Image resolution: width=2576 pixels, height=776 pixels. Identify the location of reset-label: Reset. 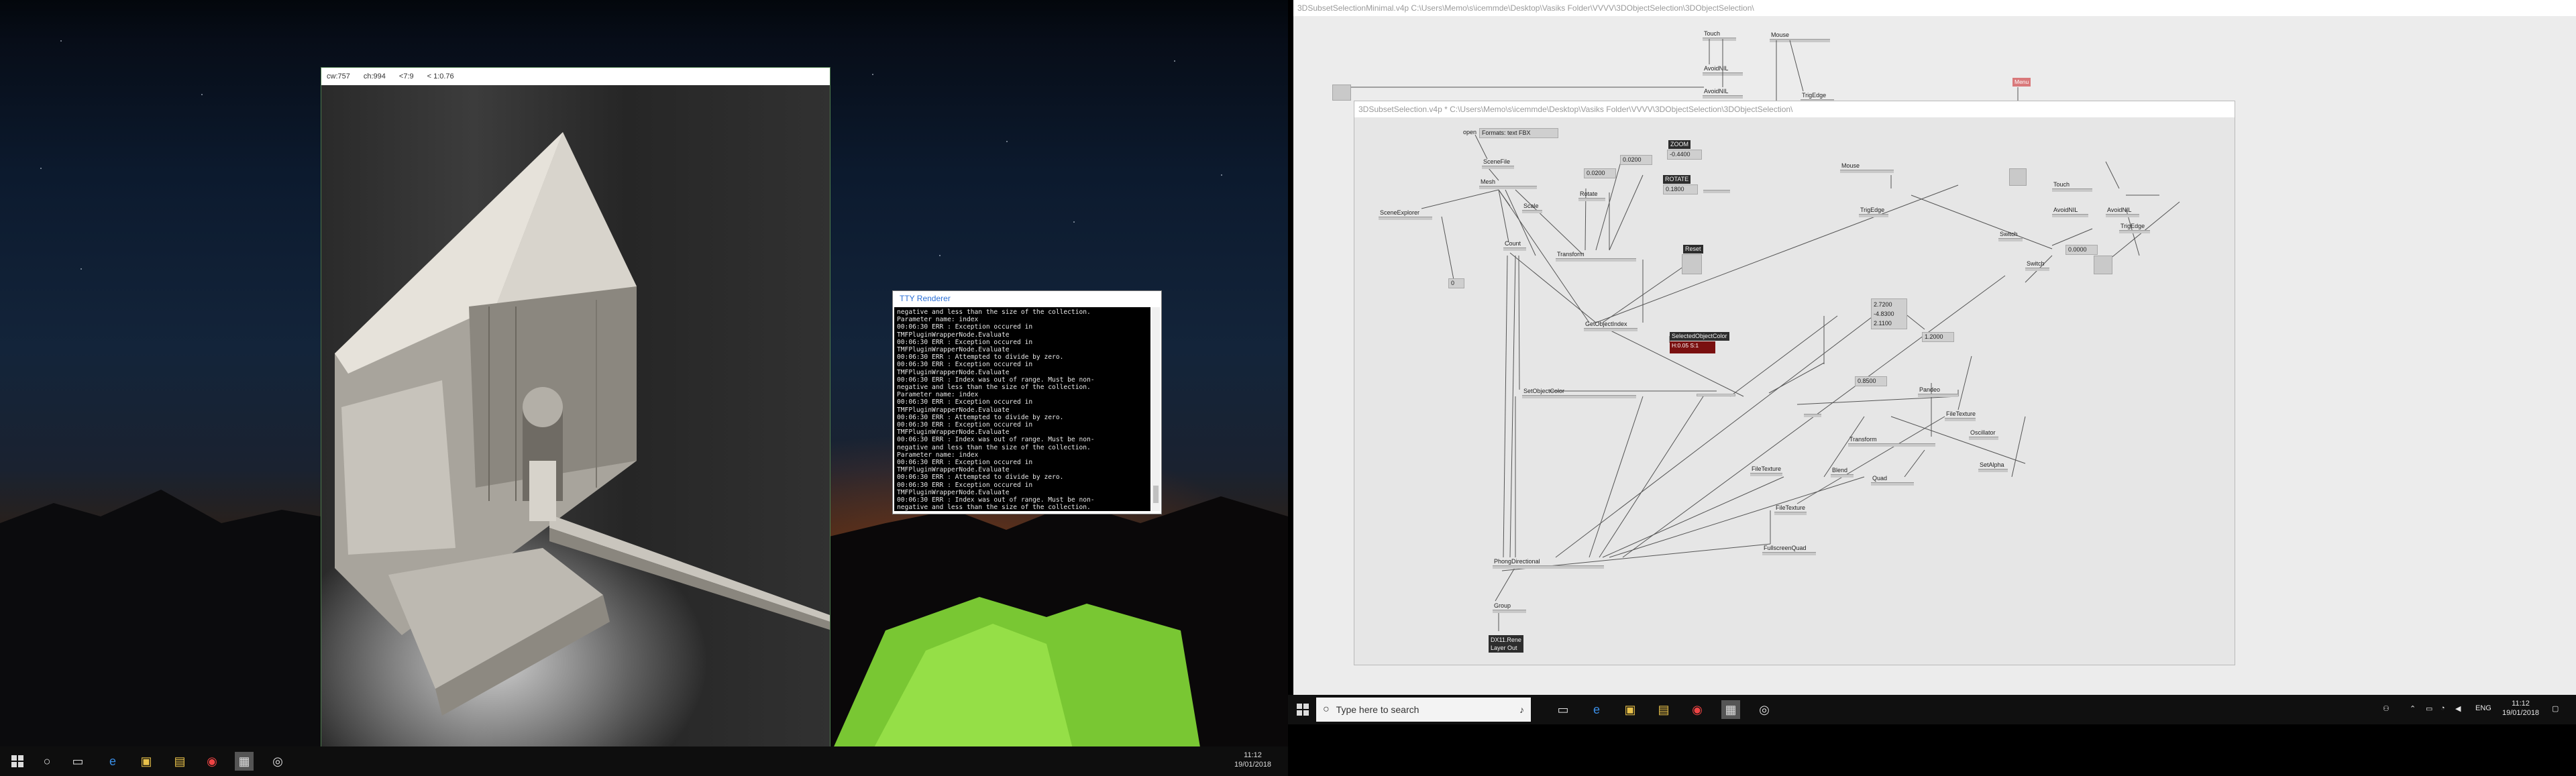
(1693, 250).